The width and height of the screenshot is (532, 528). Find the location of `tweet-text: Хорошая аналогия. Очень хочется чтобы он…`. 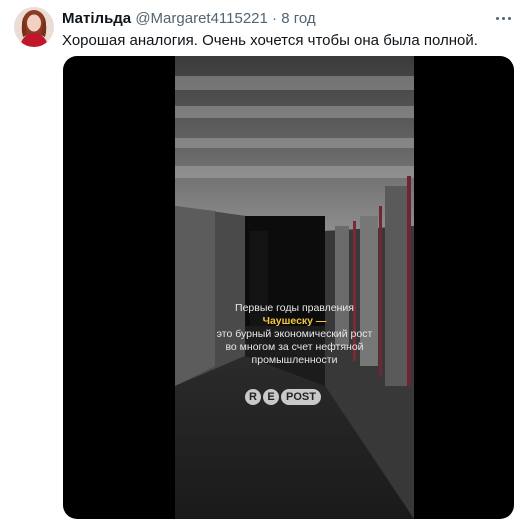

tweet-text: Хорошая аналогия. Очень хочется чтобы он… is located at coordinates (270, 40).